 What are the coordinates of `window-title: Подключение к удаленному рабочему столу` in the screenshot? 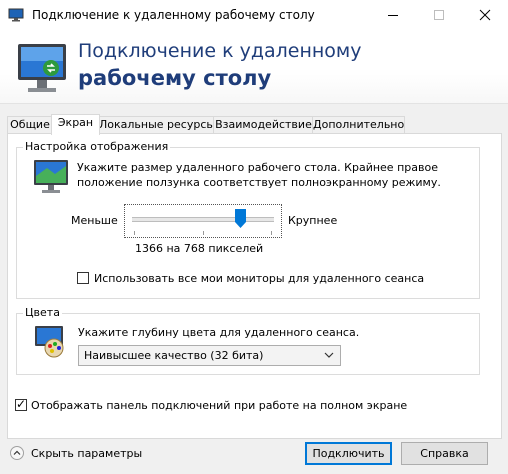 It's located at (173, 15).